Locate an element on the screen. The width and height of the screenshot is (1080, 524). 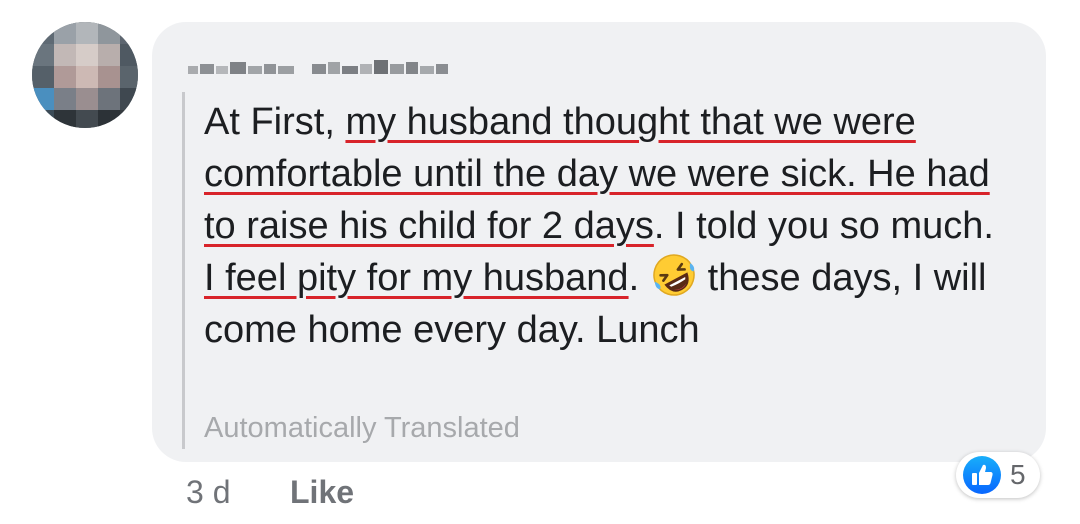
underlined-text-segment: I feel pity for my husband is located at coordinates (416, 278).